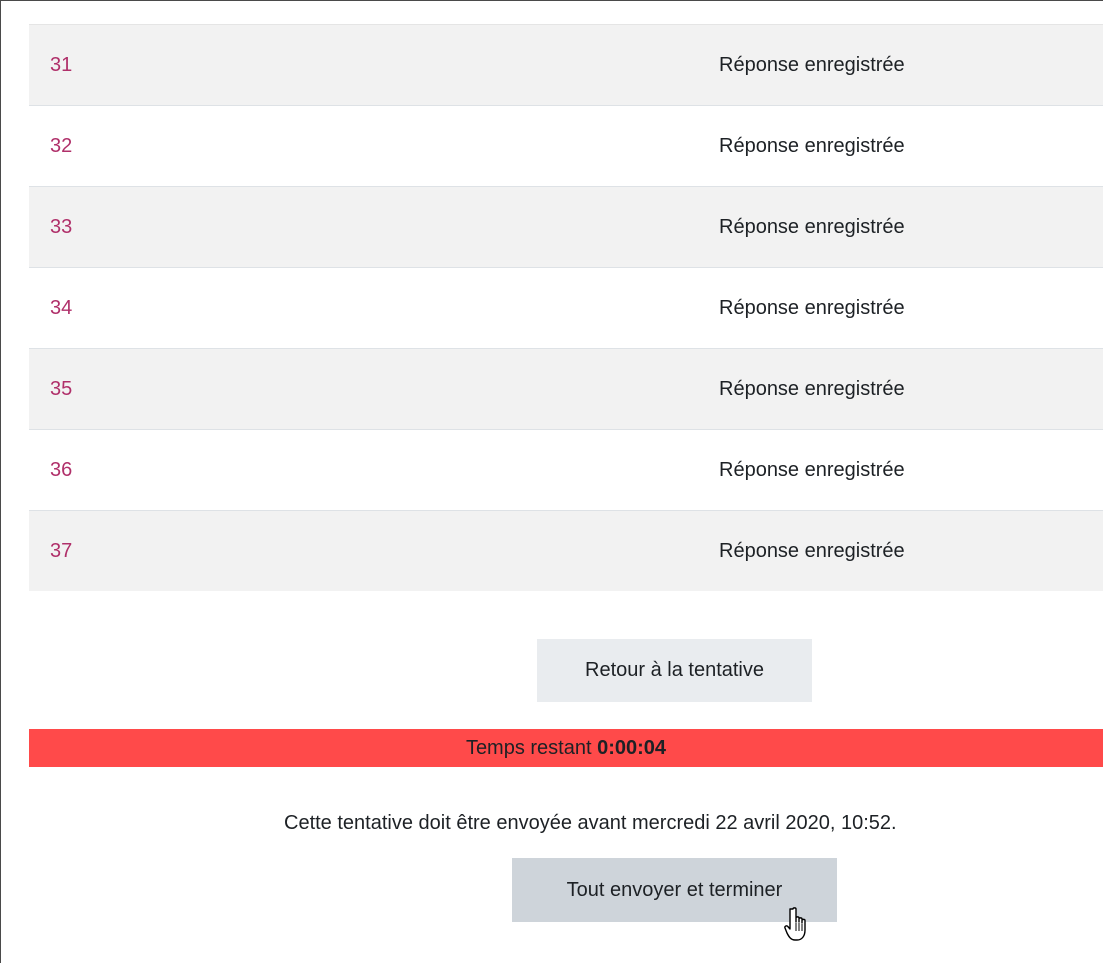 Image resolution: width=1103 pixels, height=963 pixels. What do you see at coordinates (61, 65) in the screenshot?
I see `question-link-31: 31` at bounding box center [61, 65].